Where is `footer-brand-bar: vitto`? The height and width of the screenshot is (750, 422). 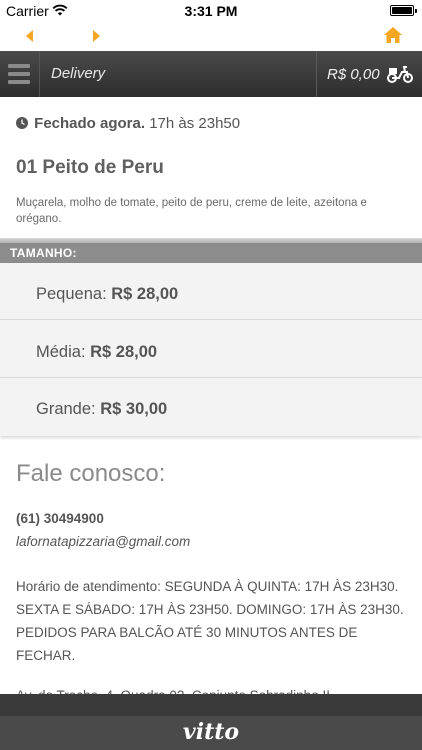
footer-brand-bar: vitto is located at coordinates (211, 733).